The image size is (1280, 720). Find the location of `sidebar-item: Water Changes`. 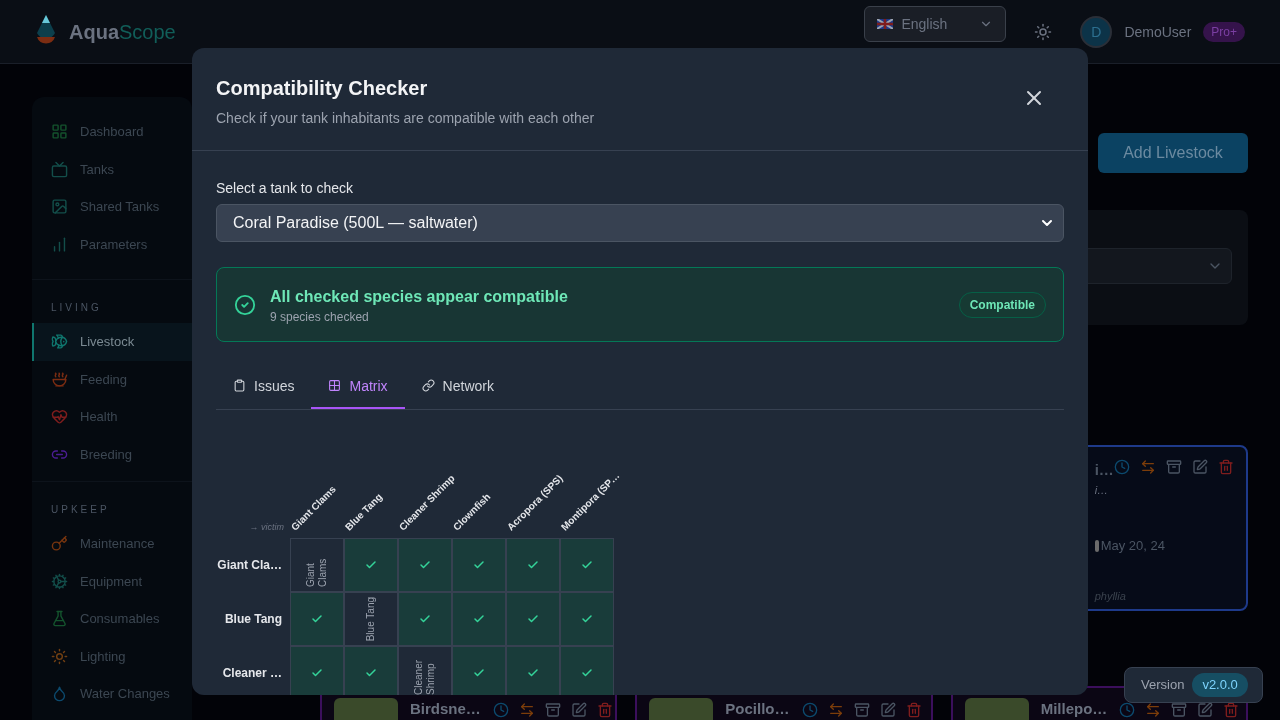

sidebar-item: Water Changes is located at coordinates (112, 694).